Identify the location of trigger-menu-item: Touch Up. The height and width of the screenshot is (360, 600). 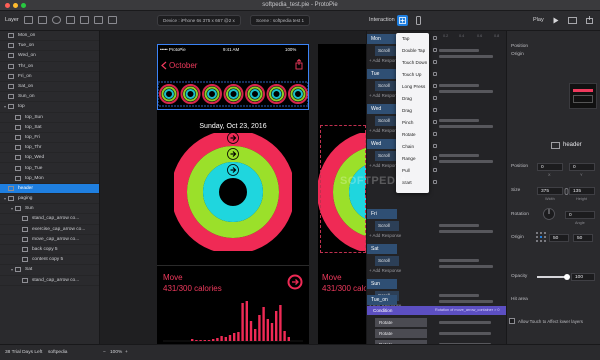
(411, 74).